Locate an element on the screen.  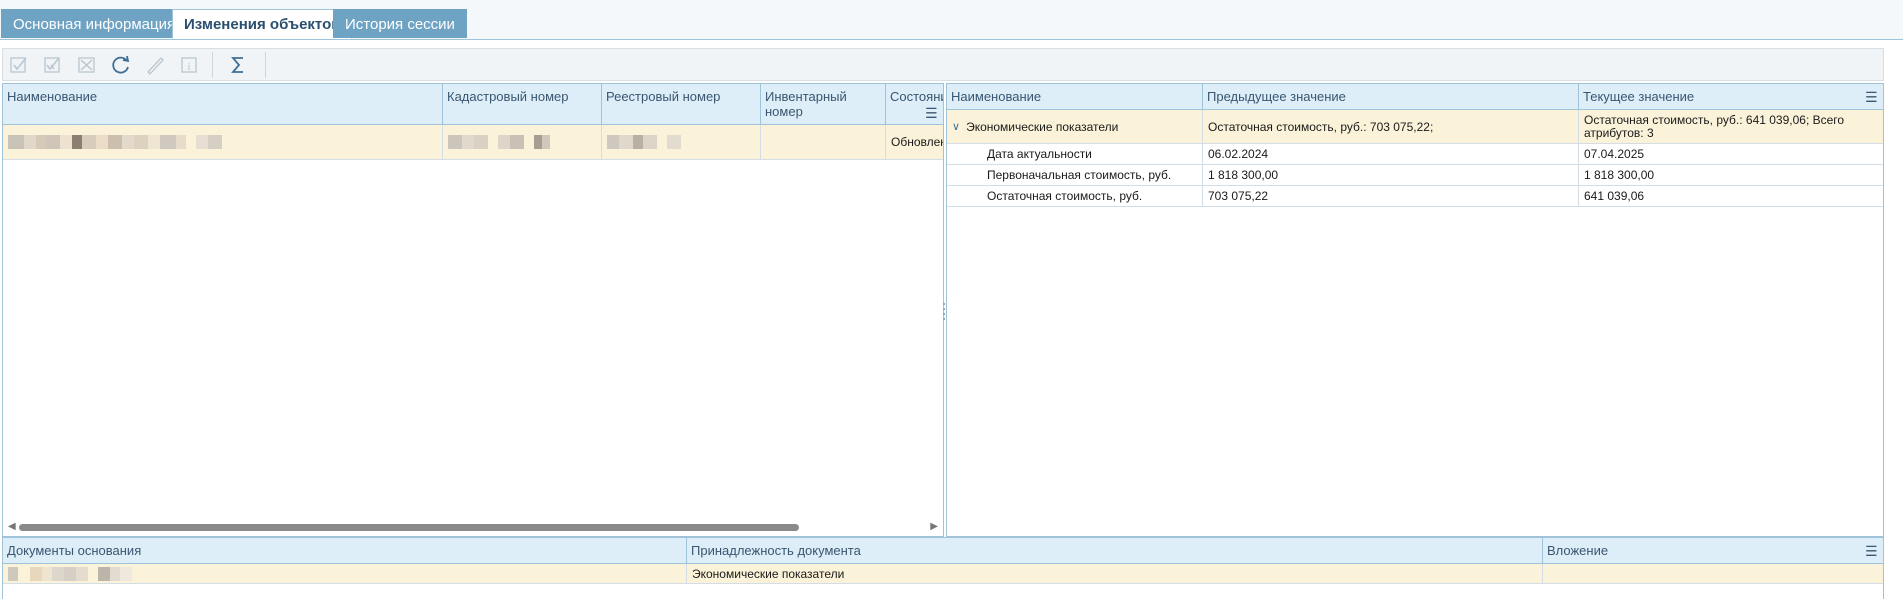
svg-text: i is located at coordinates (188, 67).